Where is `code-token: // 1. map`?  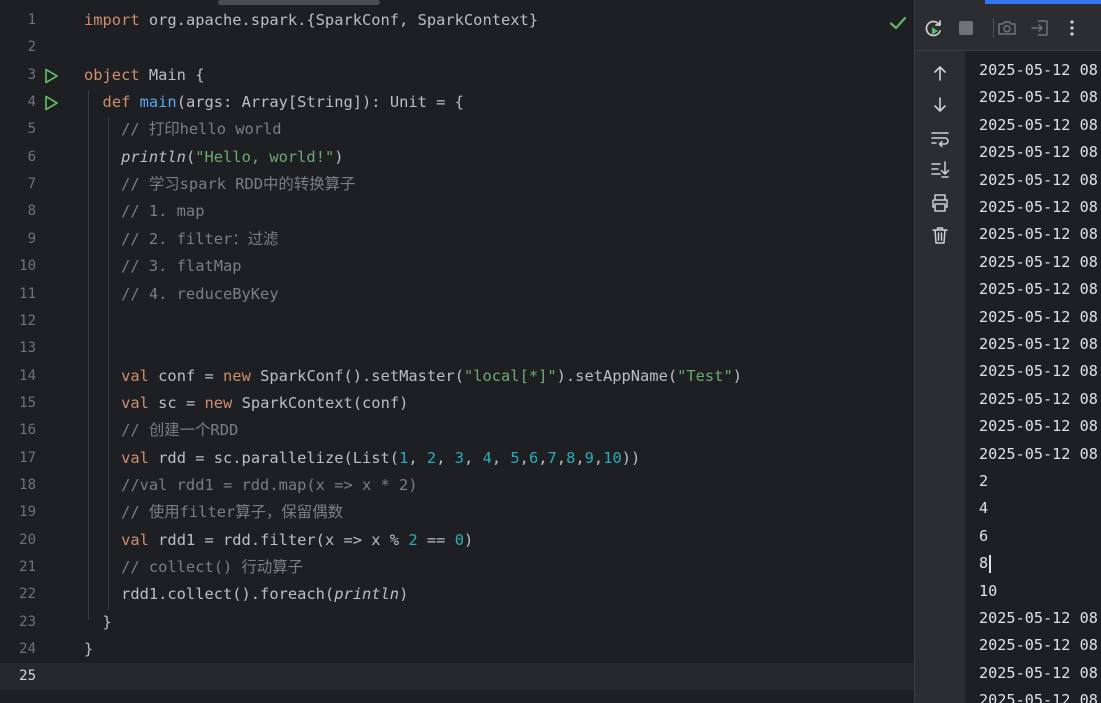 code-token: // 1. map is located at coordinates (144, 211).